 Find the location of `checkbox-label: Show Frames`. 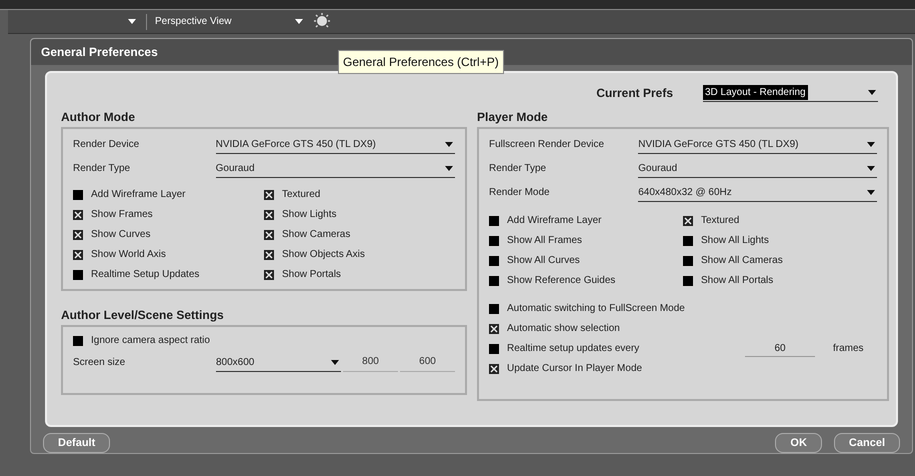

checkbox-label: Show Frames is located at coordinates (122, 215).